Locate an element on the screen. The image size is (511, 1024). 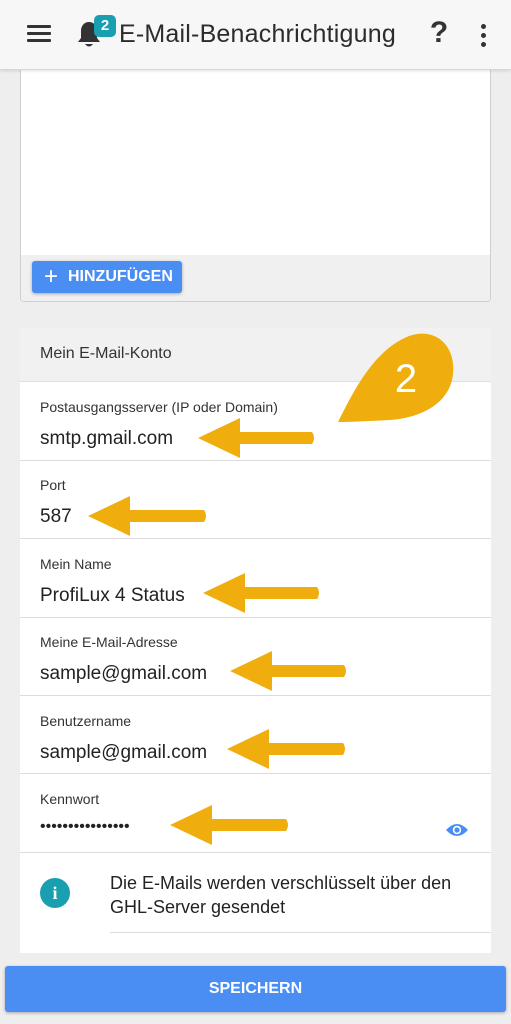
show-password-eye-icon is located at coordinates (457, 830).